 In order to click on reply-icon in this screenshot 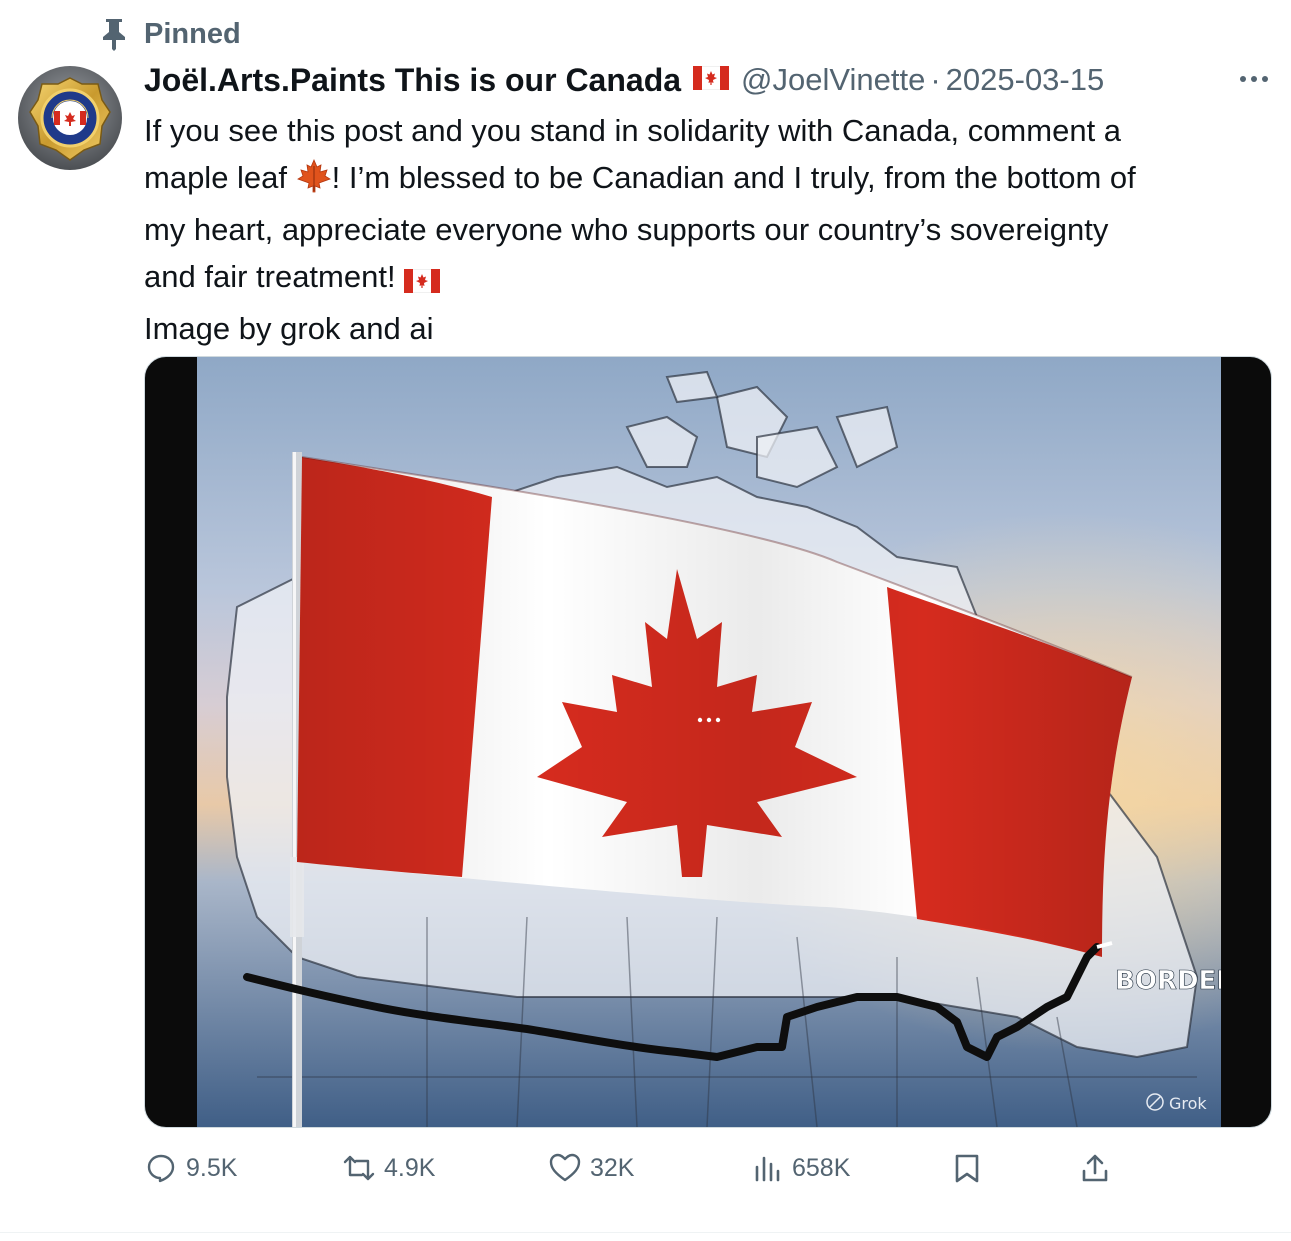, I will do `click(161, 1168)`.